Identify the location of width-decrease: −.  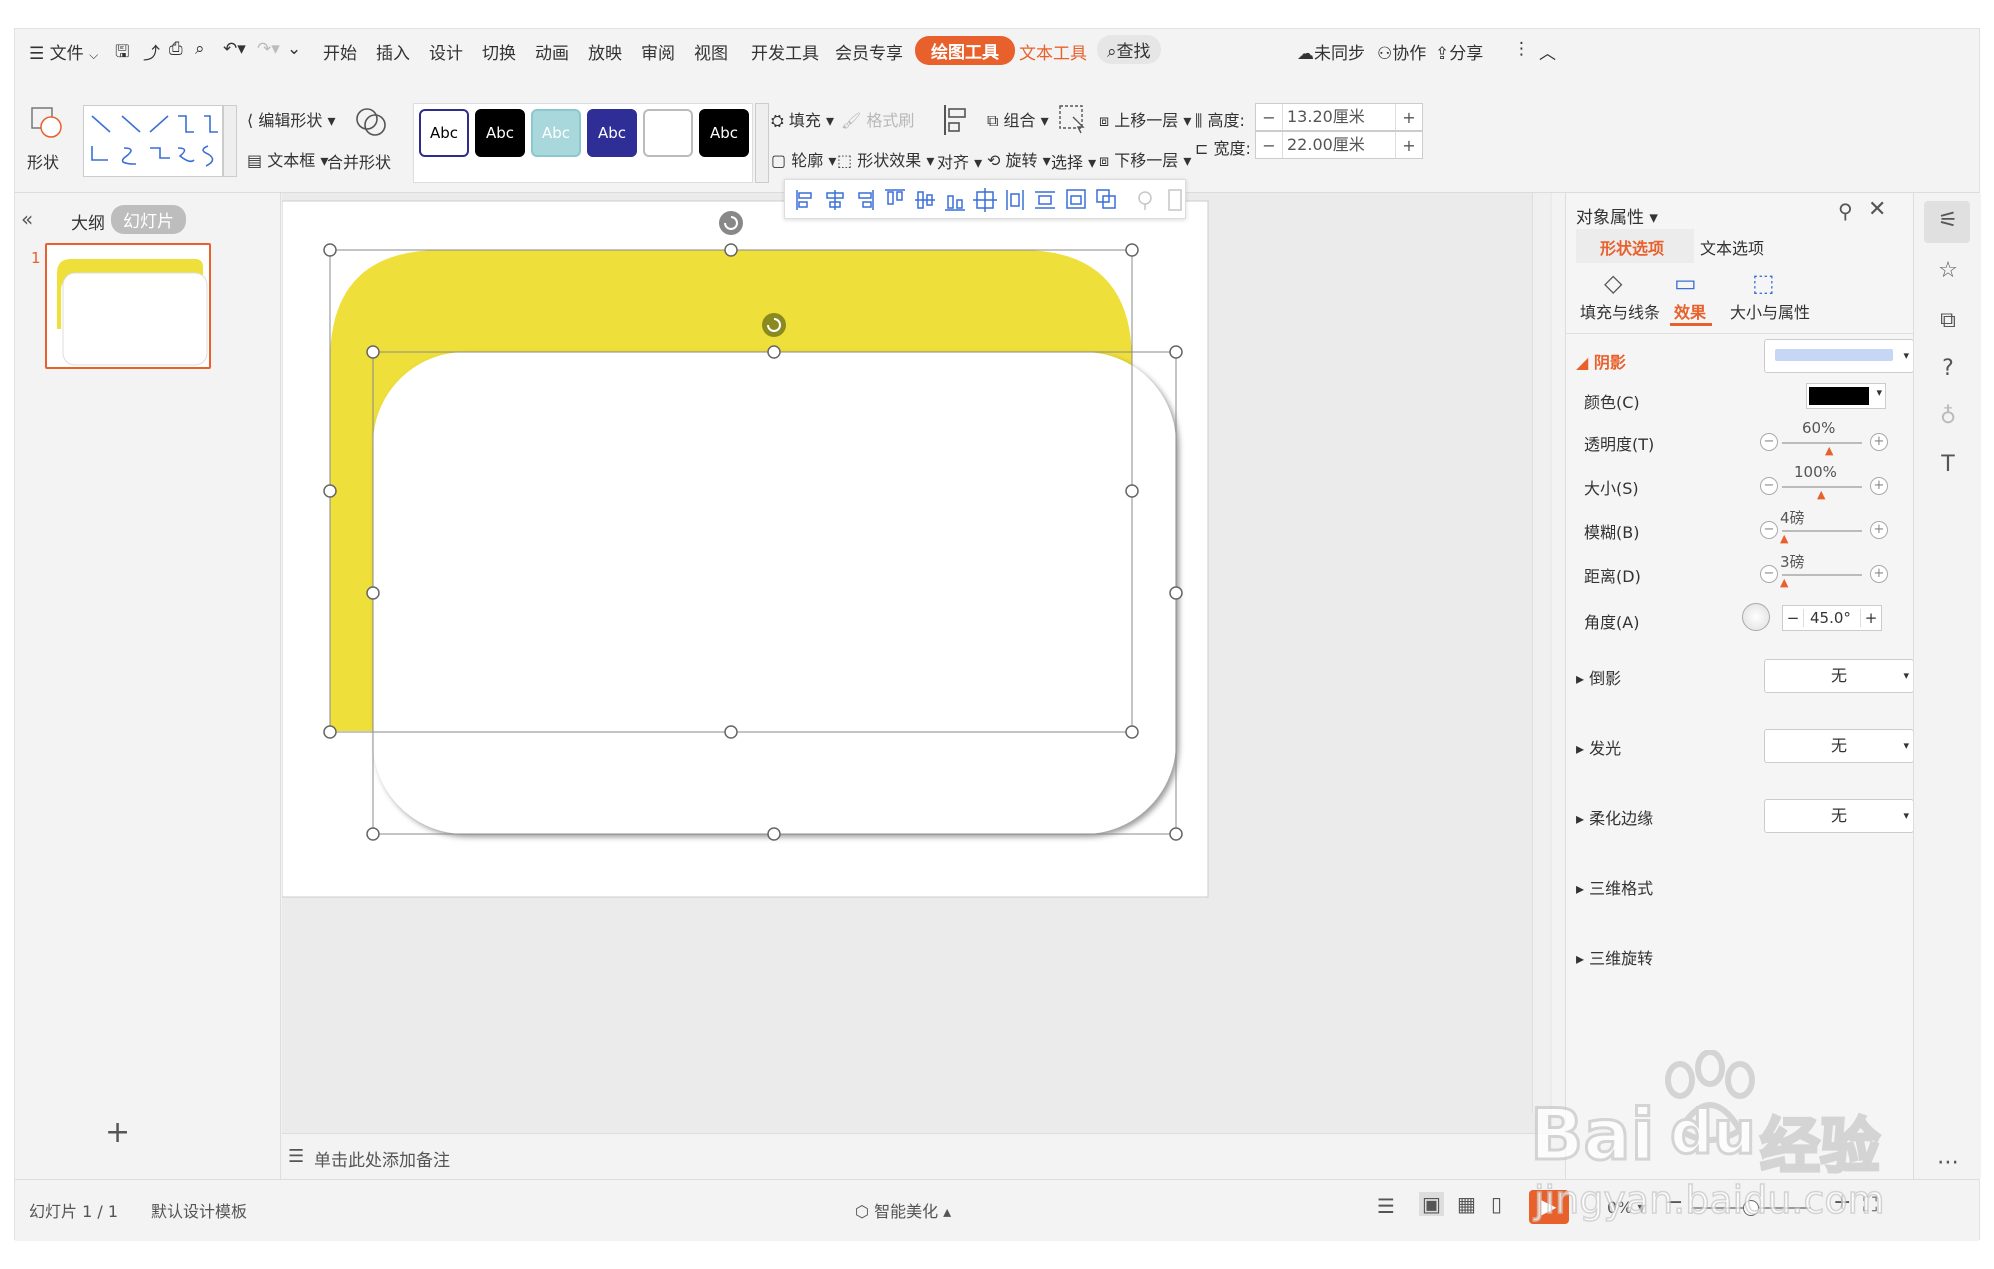
(1269, 145).